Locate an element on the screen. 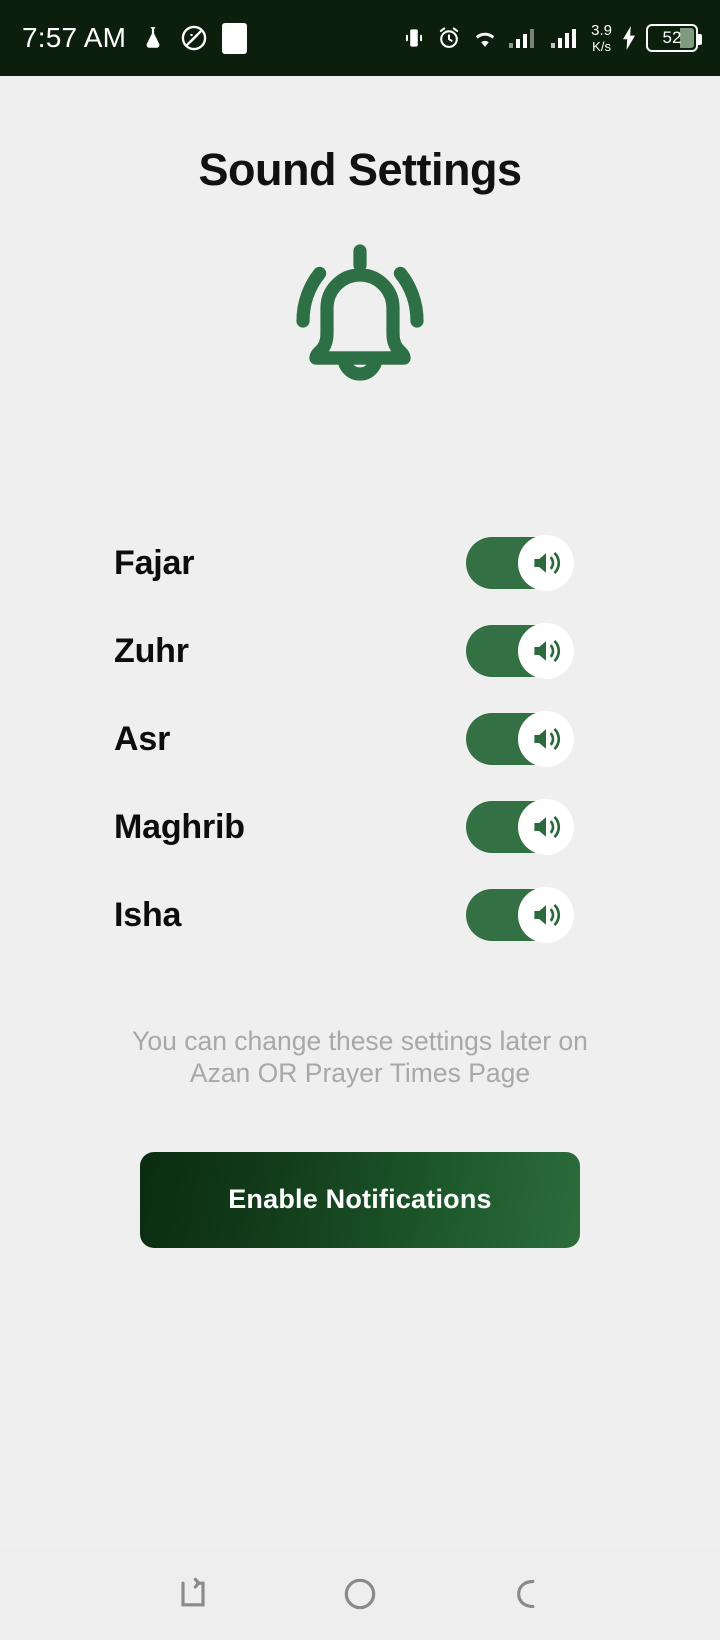  alarm-icon is located at coordinates (449, 38).